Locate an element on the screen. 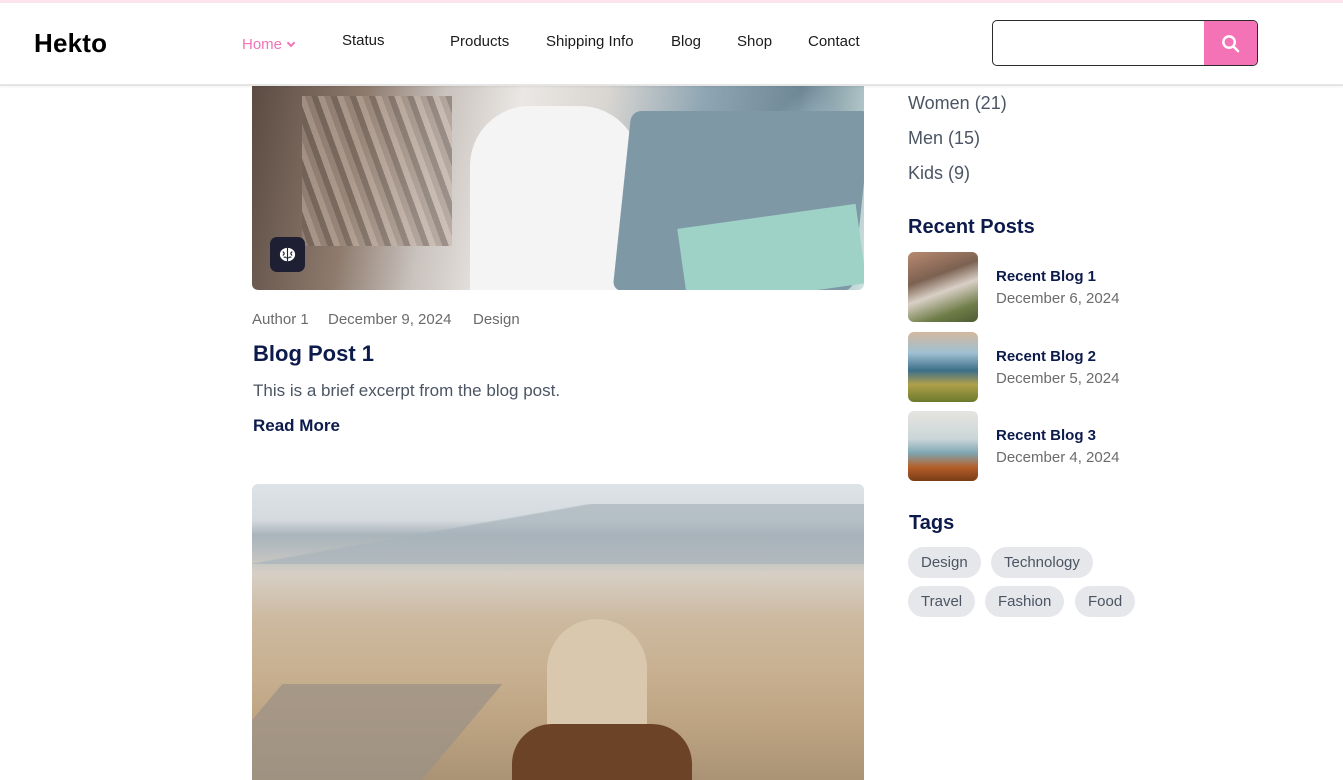  recent-post-title: Recent Blog 2 is located at coordinates (1046, 356).